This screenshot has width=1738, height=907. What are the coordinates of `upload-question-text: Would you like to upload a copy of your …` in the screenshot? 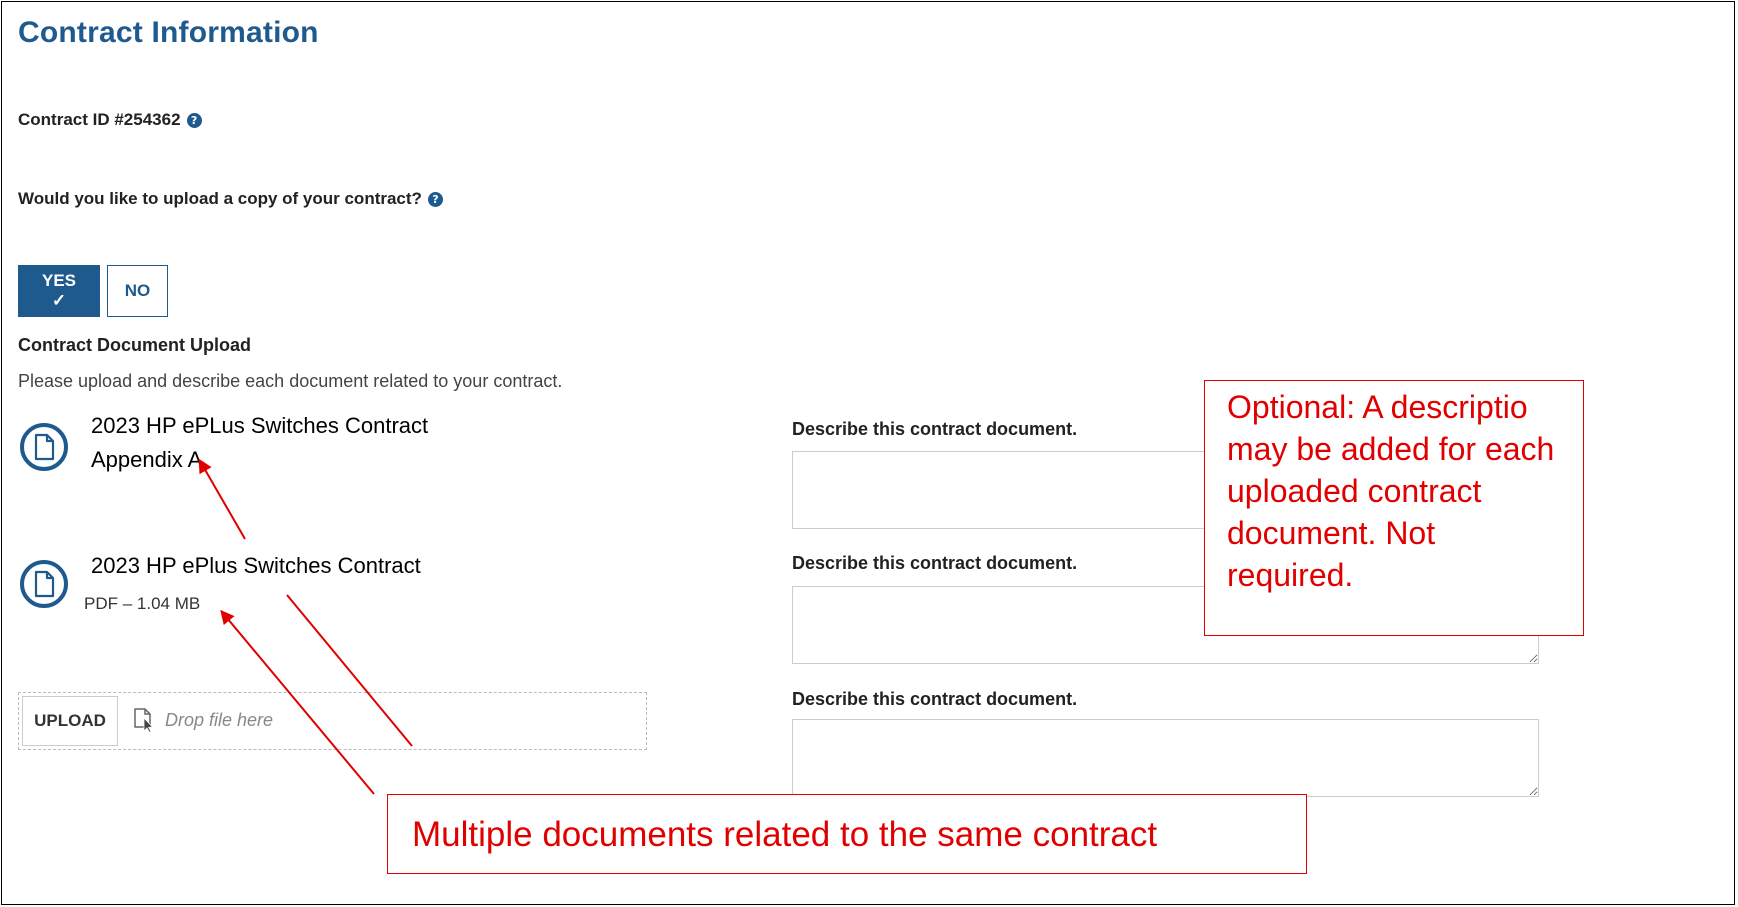 It's located at (220, 198).